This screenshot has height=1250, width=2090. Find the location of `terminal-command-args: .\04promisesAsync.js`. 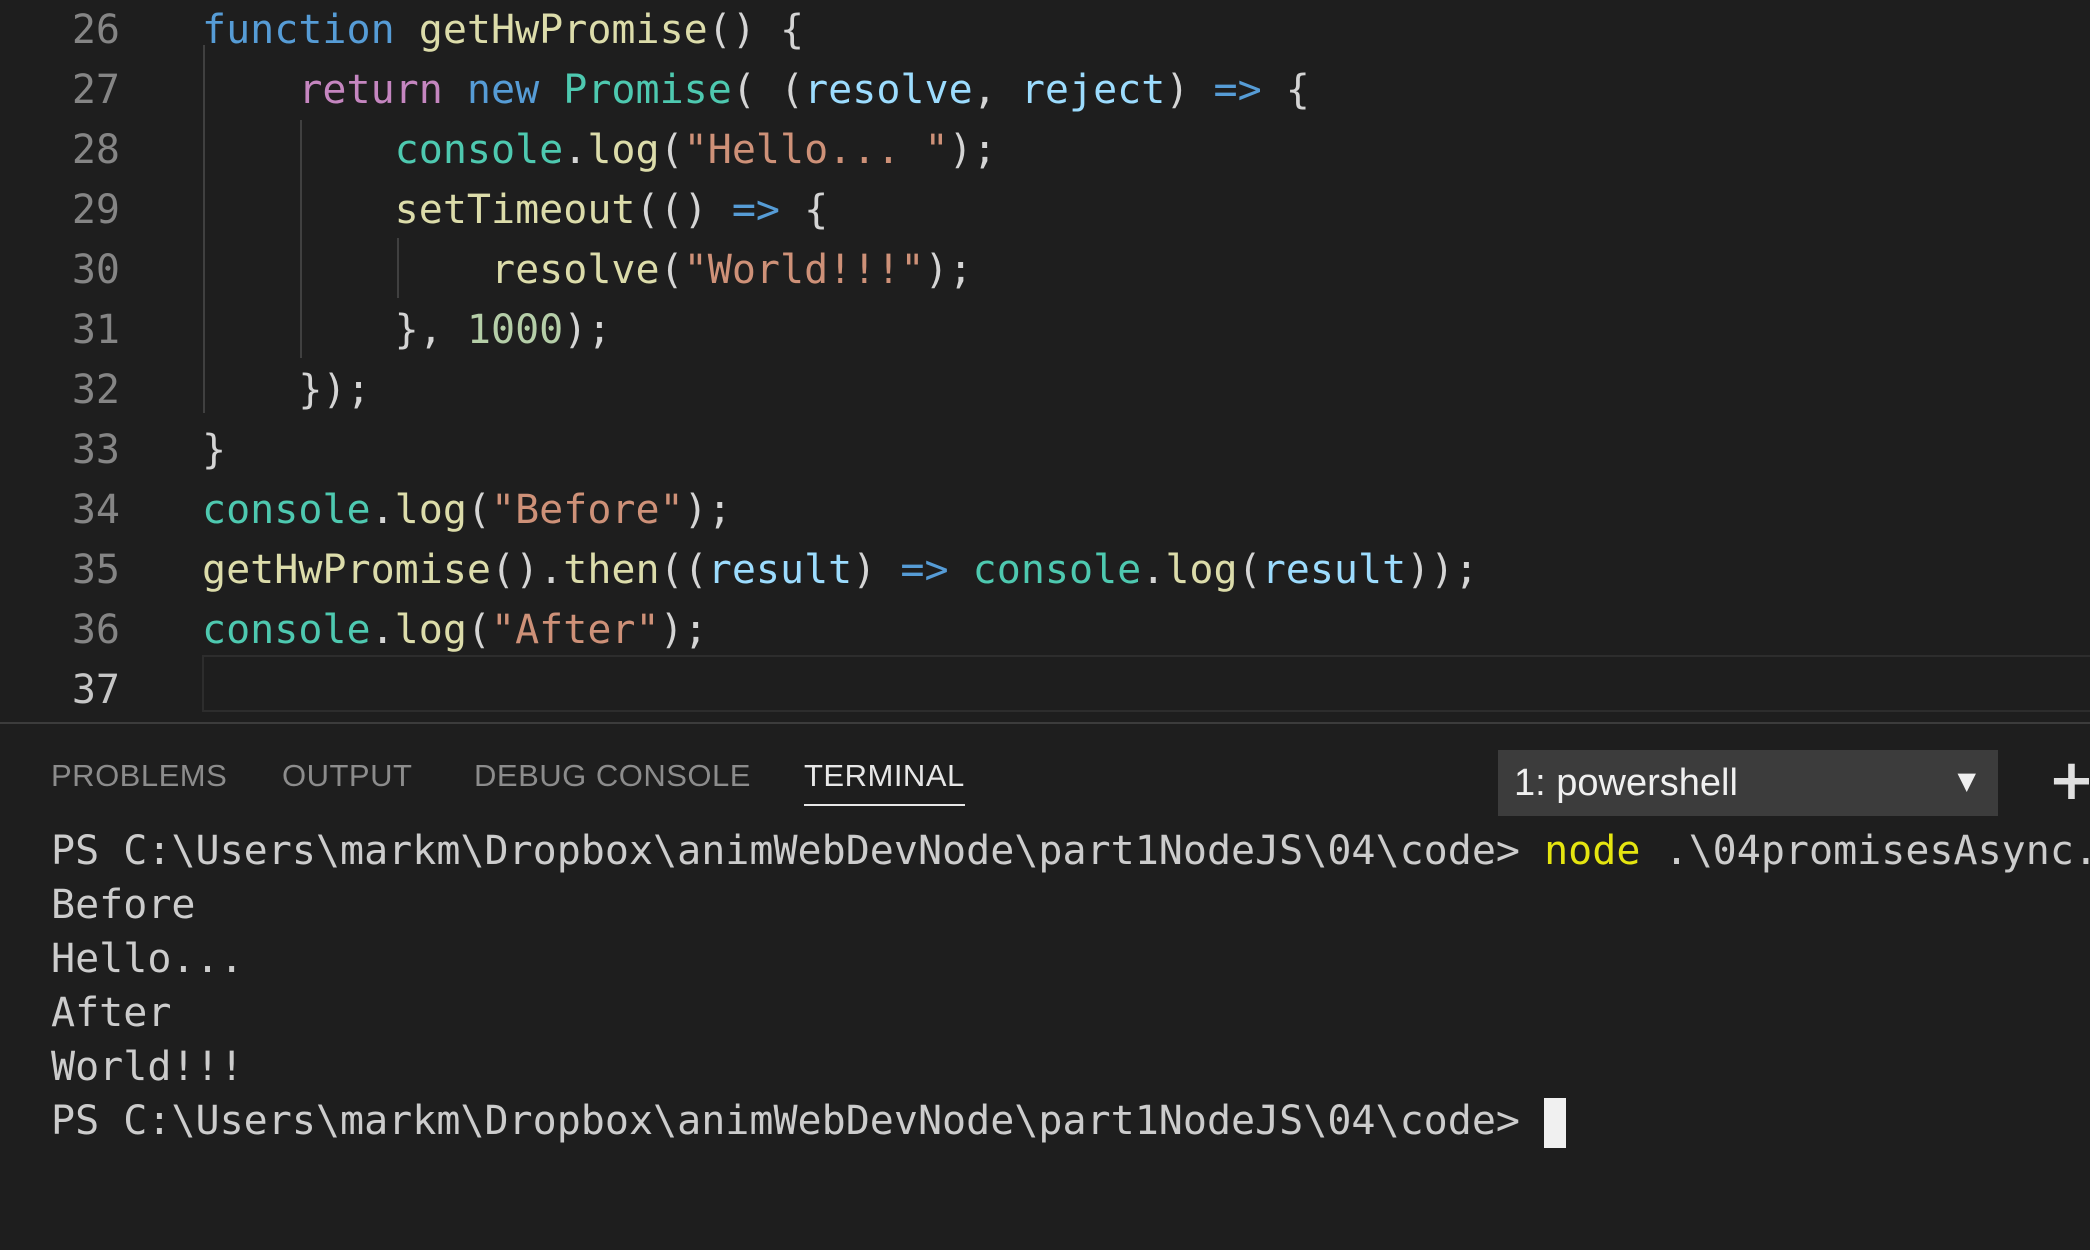

terminal-command-args: .\04promisesAsync.js is located at coordinates (1877, 851).